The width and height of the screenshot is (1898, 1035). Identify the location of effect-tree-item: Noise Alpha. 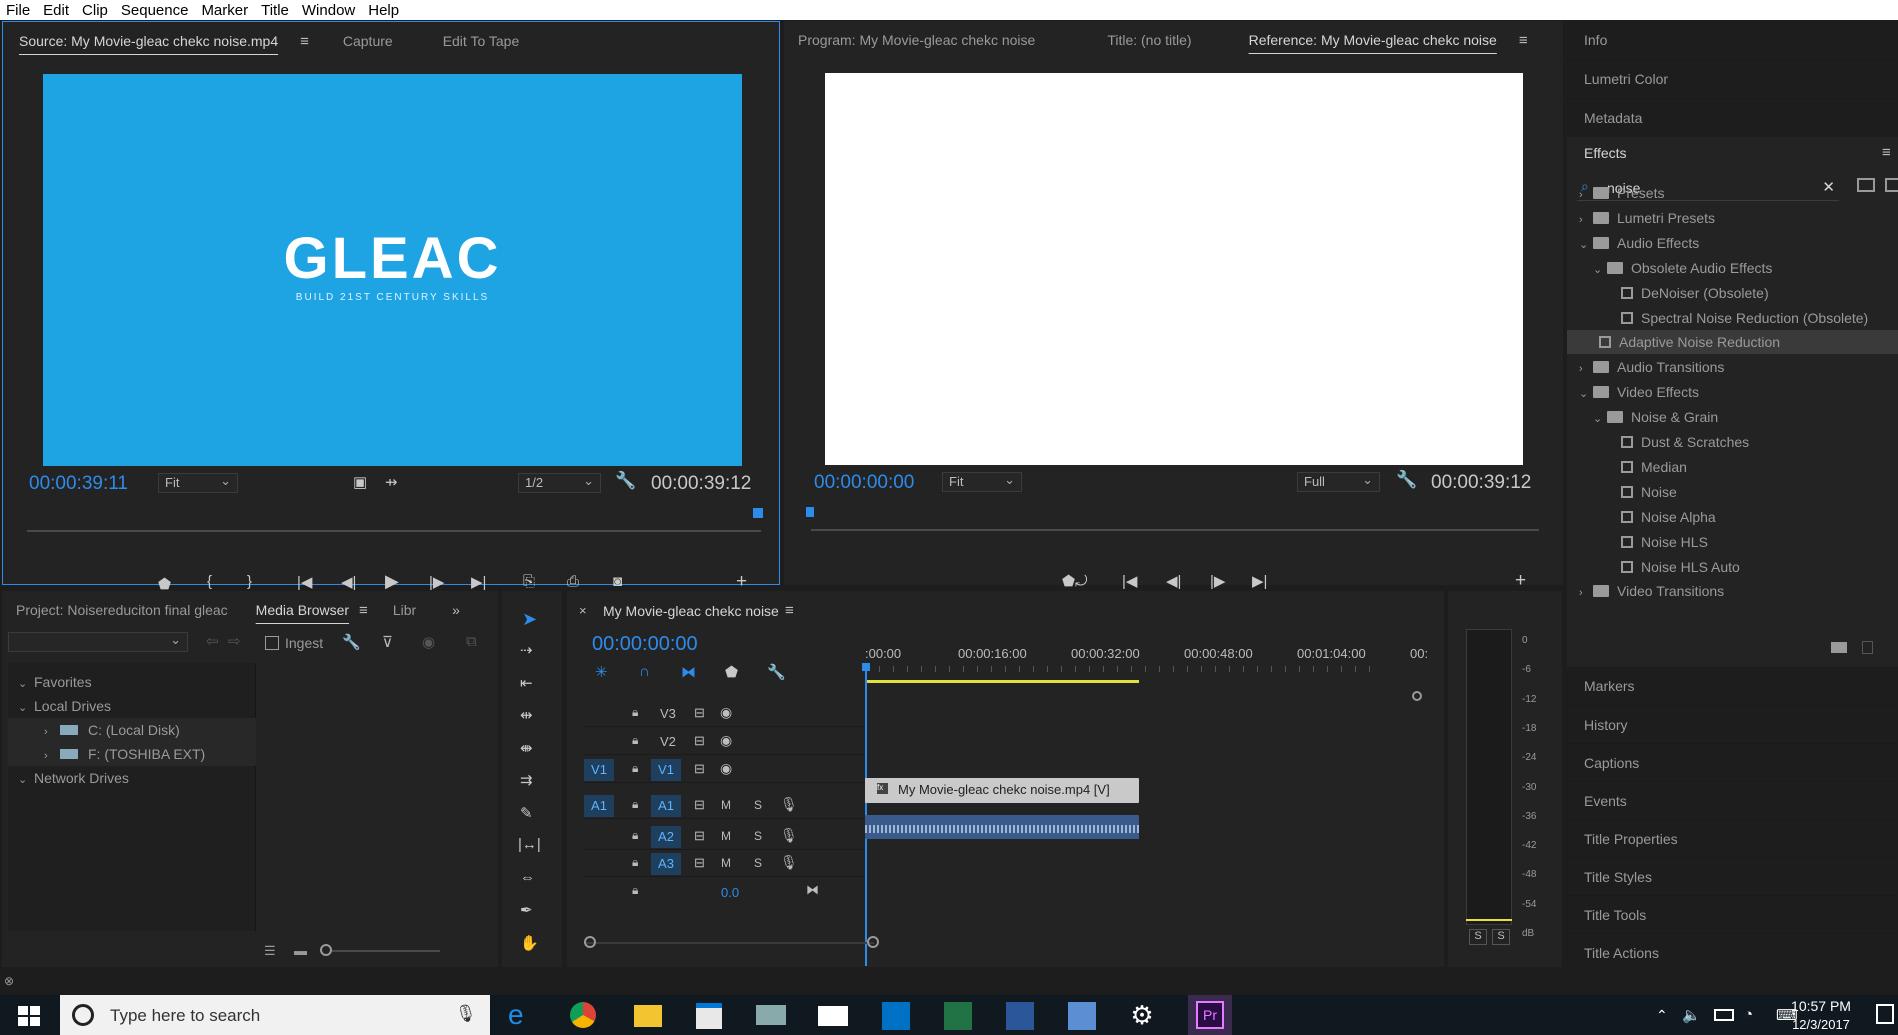
(1732, 517).